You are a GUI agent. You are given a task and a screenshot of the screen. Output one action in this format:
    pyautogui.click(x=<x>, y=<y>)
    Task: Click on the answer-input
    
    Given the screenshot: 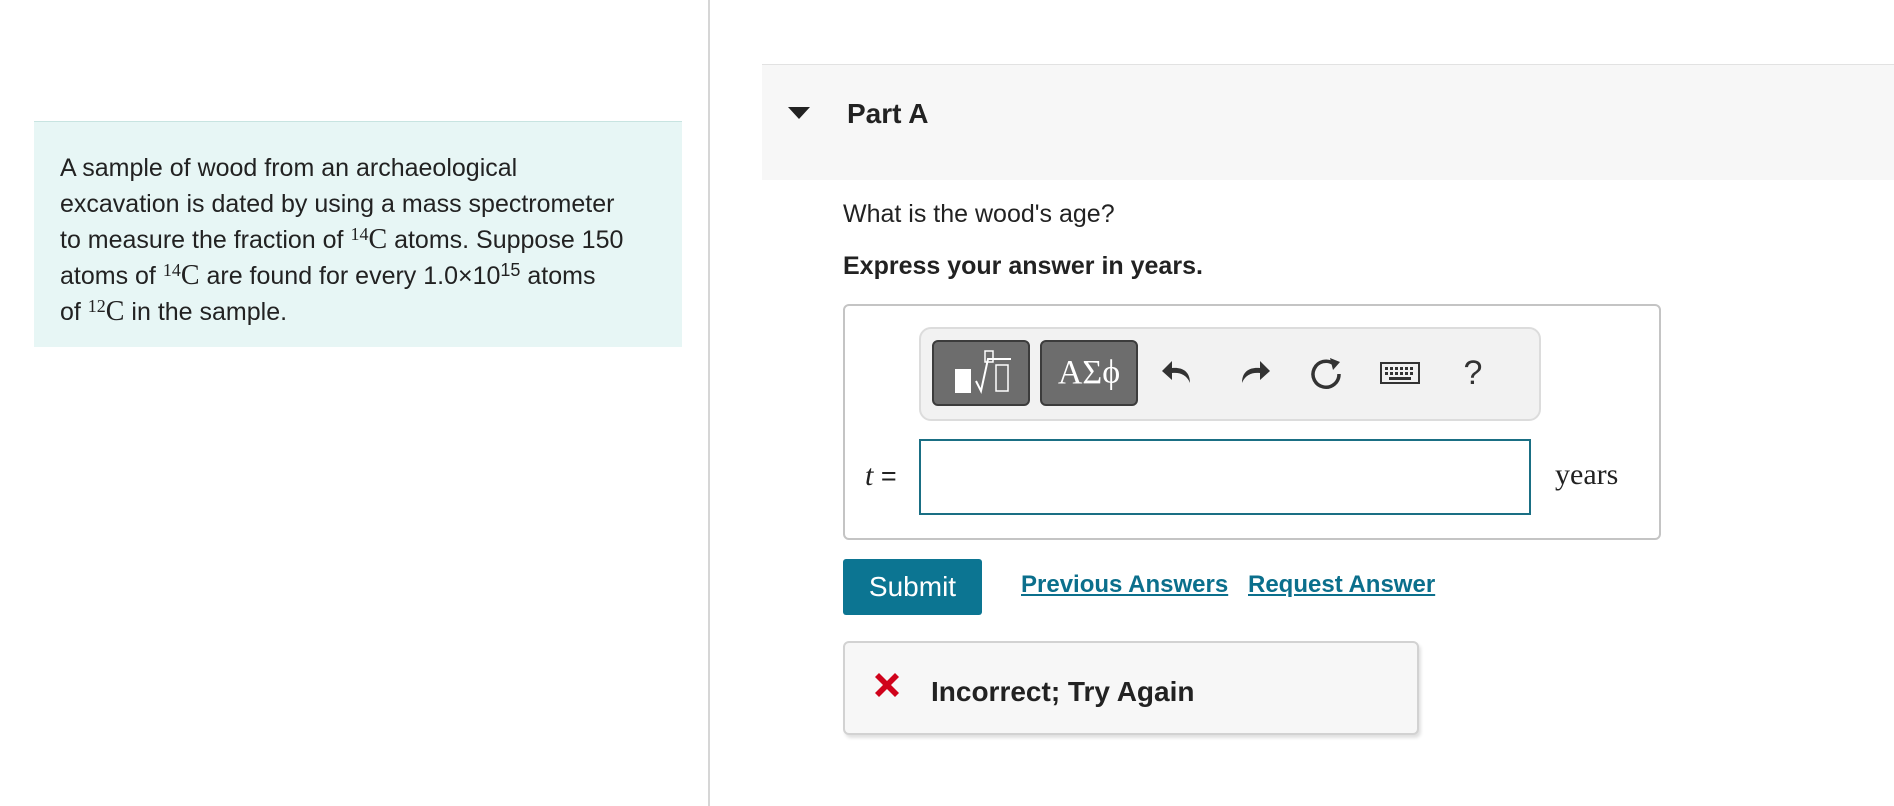 What is the action you would take?
    pyautogui.click(x=1225, y=477)
    